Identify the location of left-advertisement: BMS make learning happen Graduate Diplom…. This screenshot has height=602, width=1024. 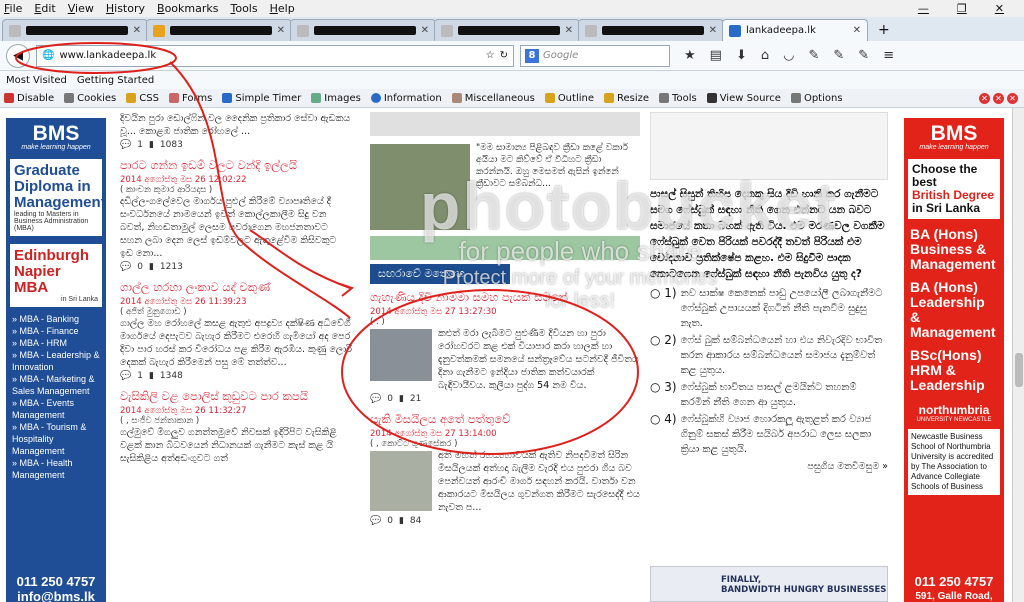
(56, 360).